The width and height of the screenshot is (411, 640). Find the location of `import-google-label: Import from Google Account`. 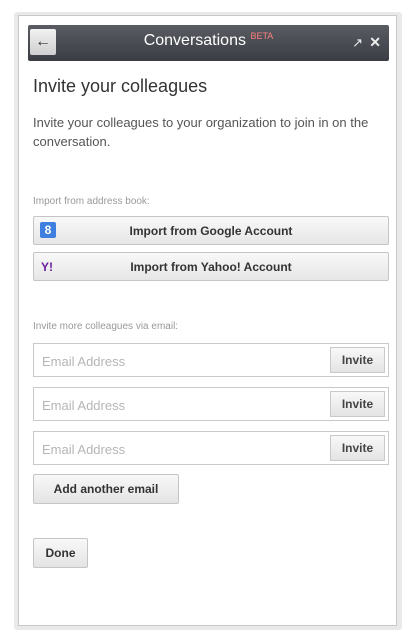

import-google-label: Import from Google Account is located at coordinates (211, 231).